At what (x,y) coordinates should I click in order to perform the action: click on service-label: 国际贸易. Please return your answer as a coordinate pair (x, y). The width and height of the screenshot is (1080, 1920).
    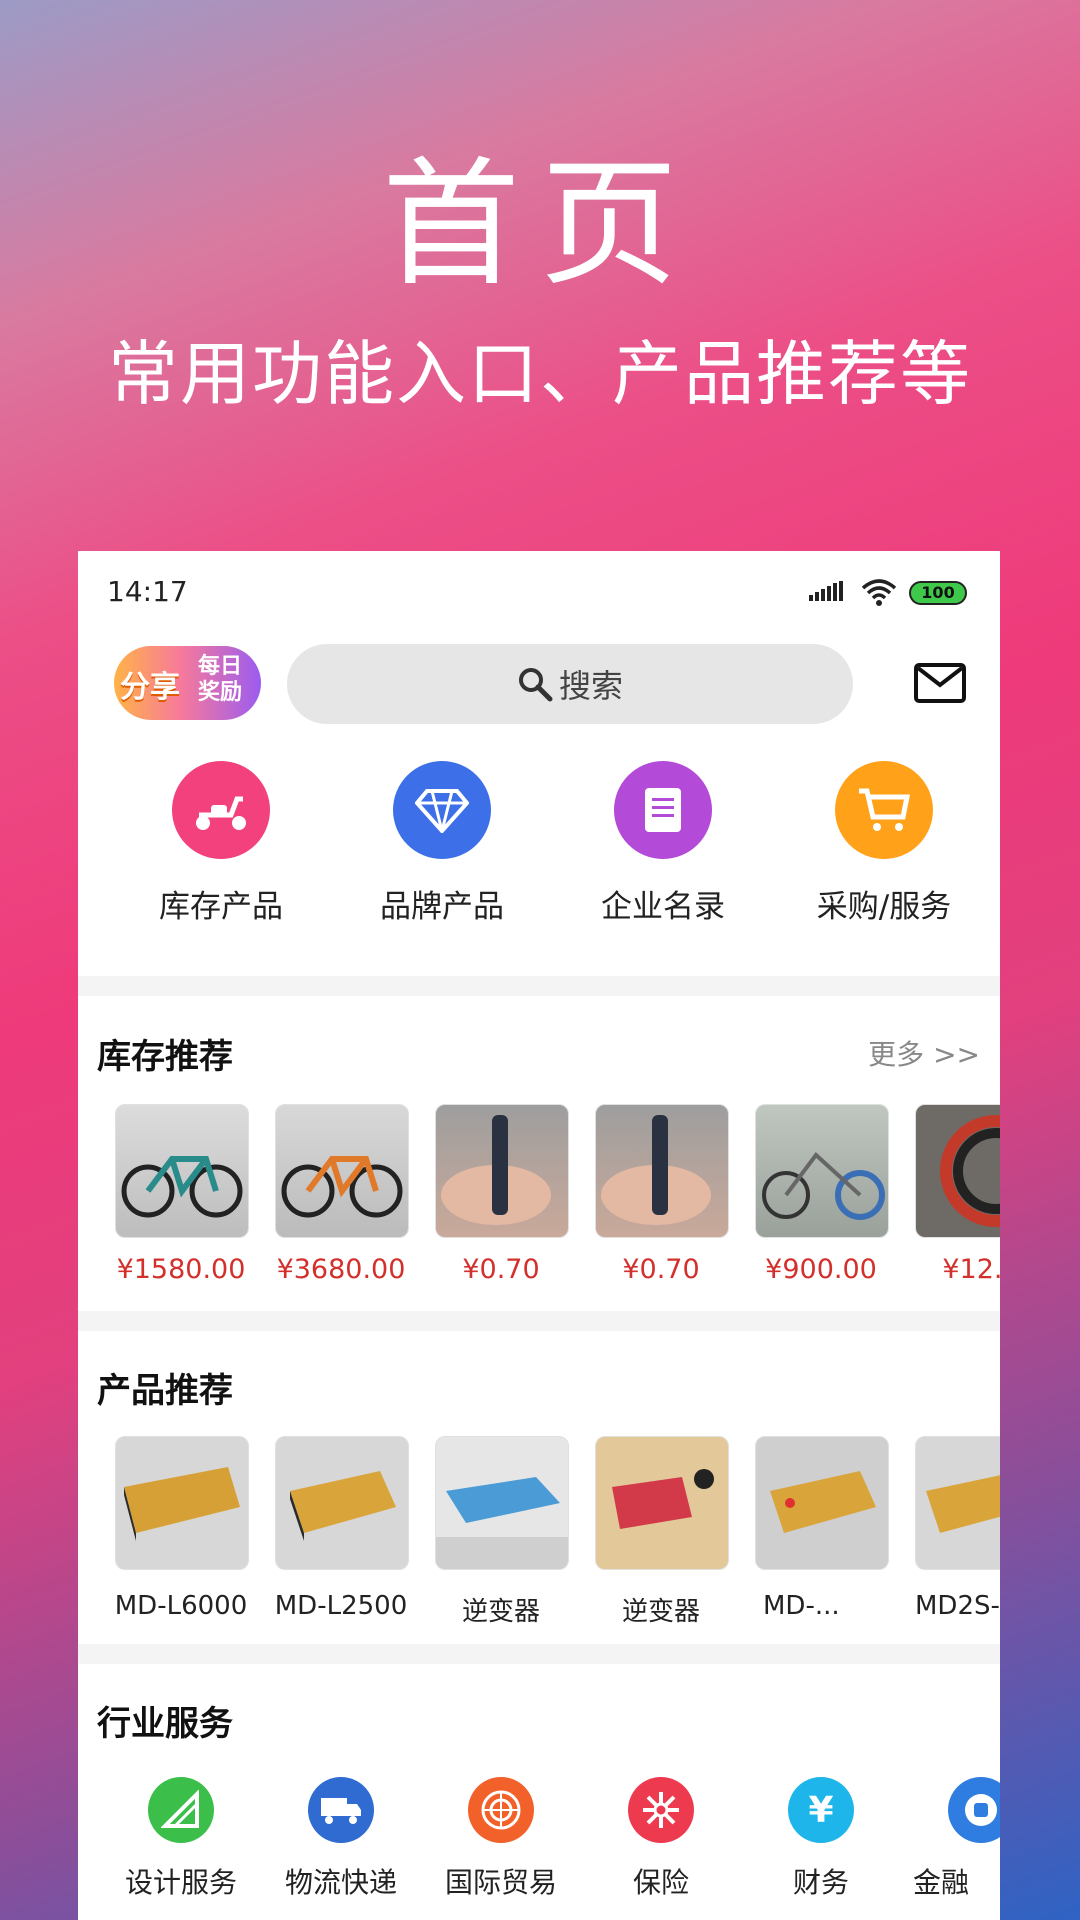
    Looking at the image, I should click on (500, 1882).